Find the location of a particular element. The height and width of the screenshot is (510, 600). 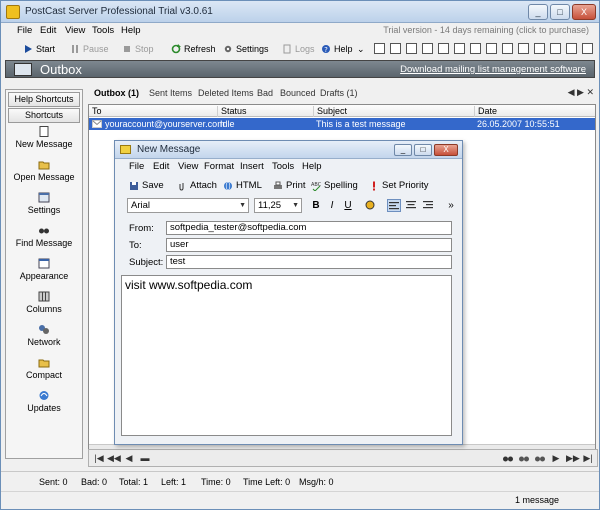

menu-view: View is located at coordinates (75, 30).